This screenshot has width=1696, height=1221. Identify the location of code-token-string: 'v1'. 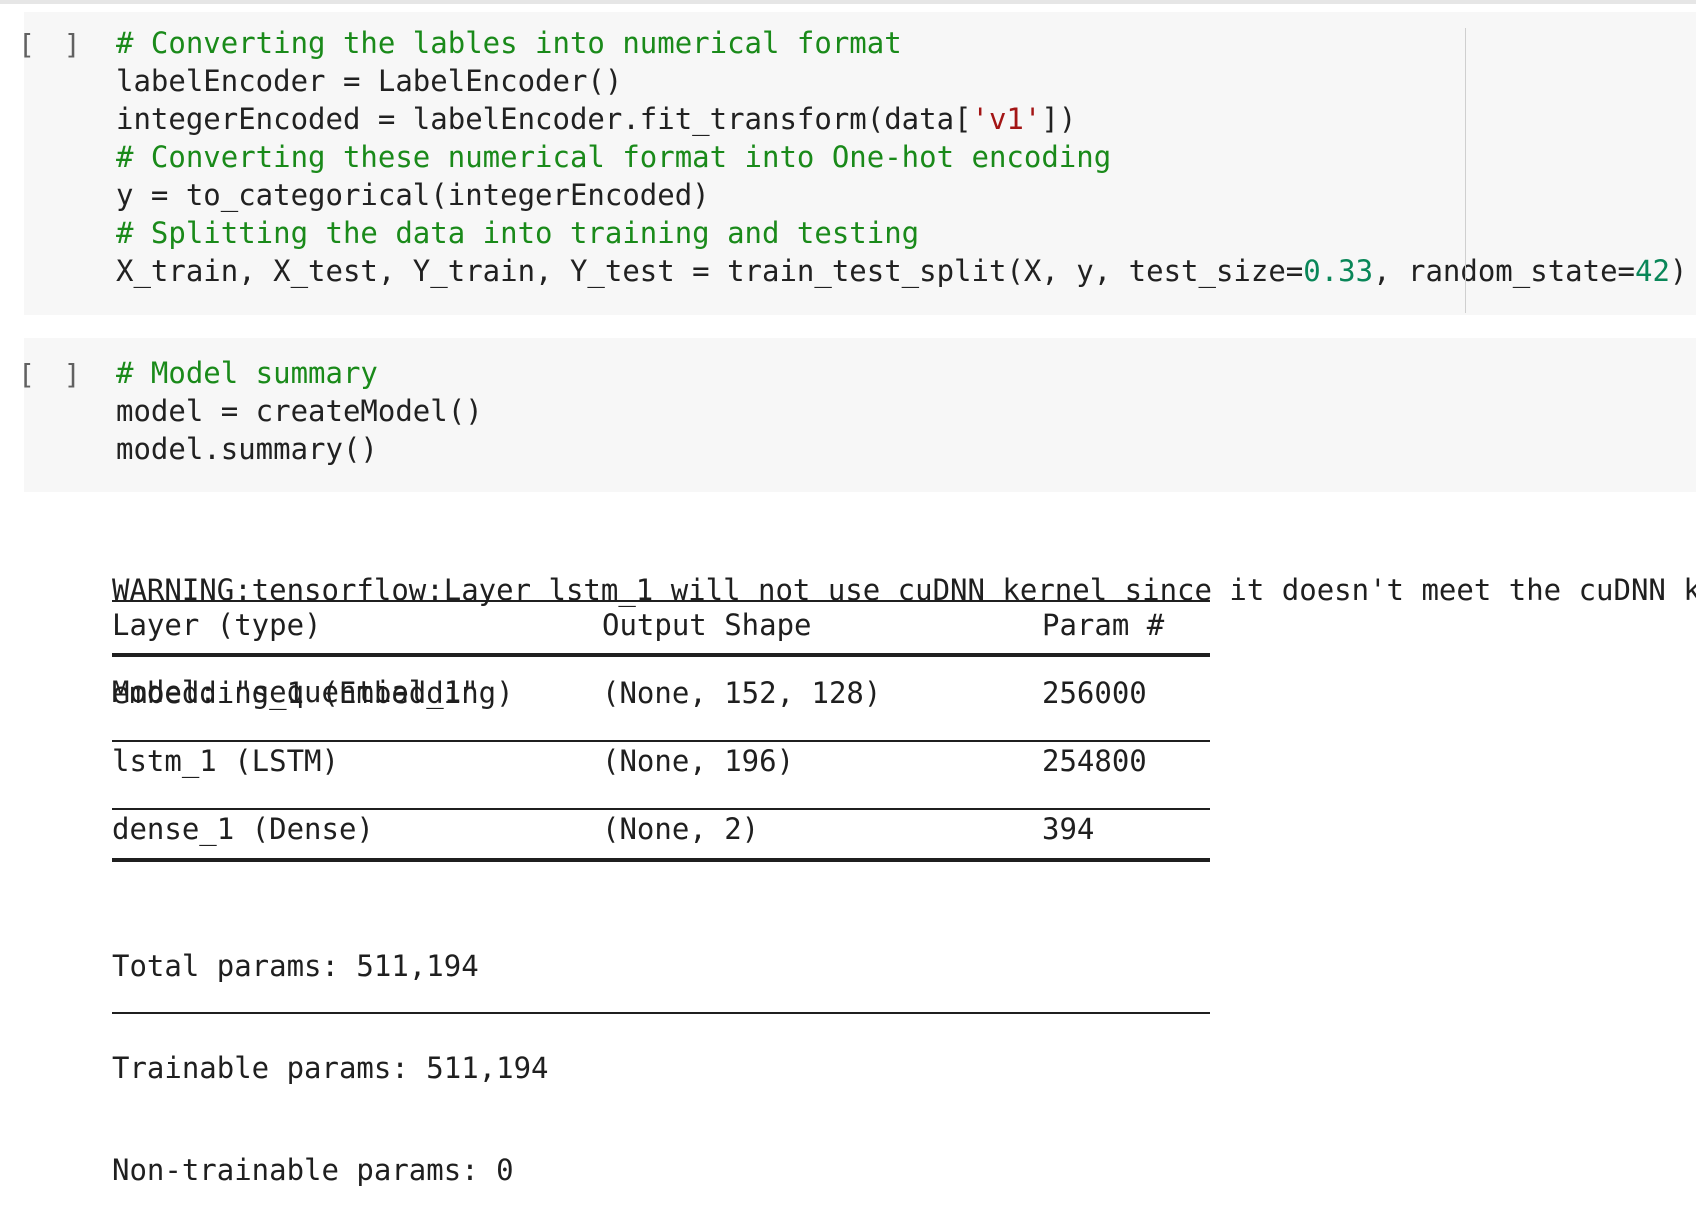
(1006, 119).